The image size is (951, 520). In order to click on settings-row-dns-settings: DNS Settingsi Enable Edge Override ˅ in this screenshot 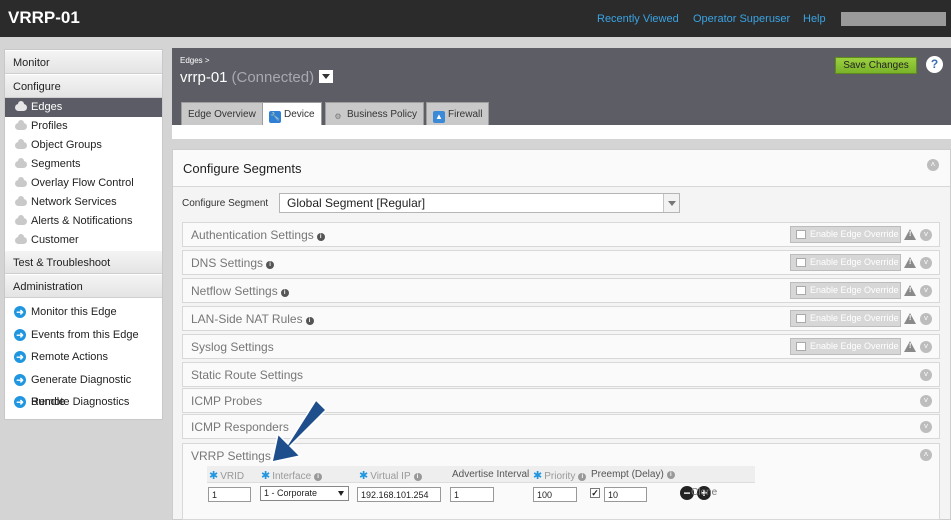, I will do `click(561, 262)`.